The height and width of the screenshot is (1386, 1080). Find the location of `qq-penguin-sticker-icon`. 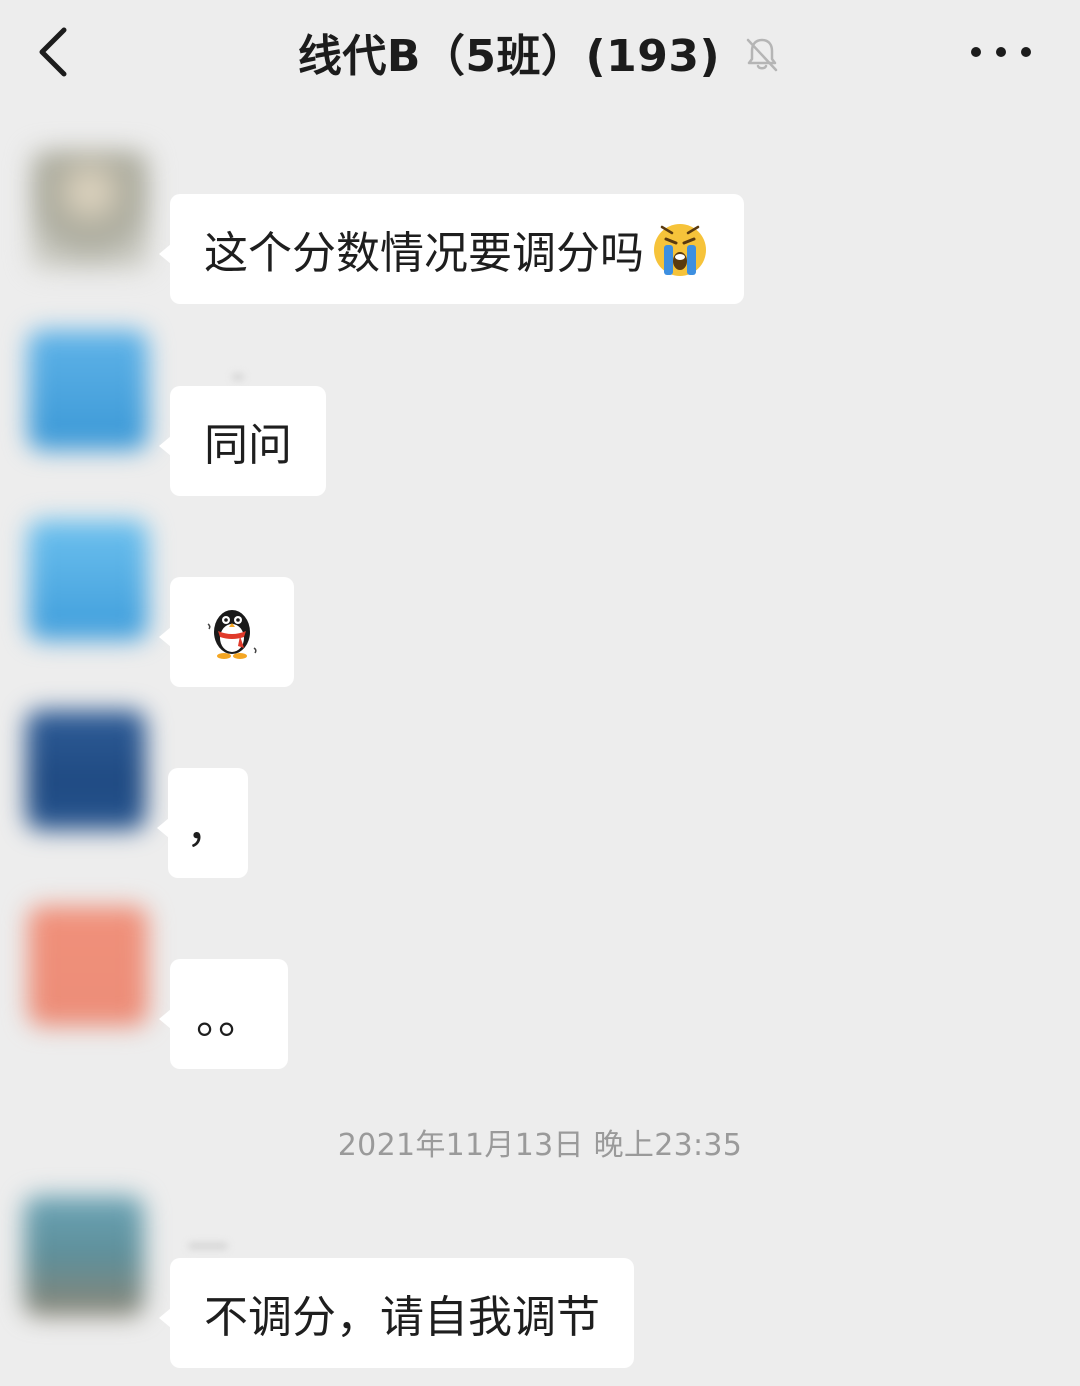

qq-penguin-sticker-icon is located at coordinates (232, 634).